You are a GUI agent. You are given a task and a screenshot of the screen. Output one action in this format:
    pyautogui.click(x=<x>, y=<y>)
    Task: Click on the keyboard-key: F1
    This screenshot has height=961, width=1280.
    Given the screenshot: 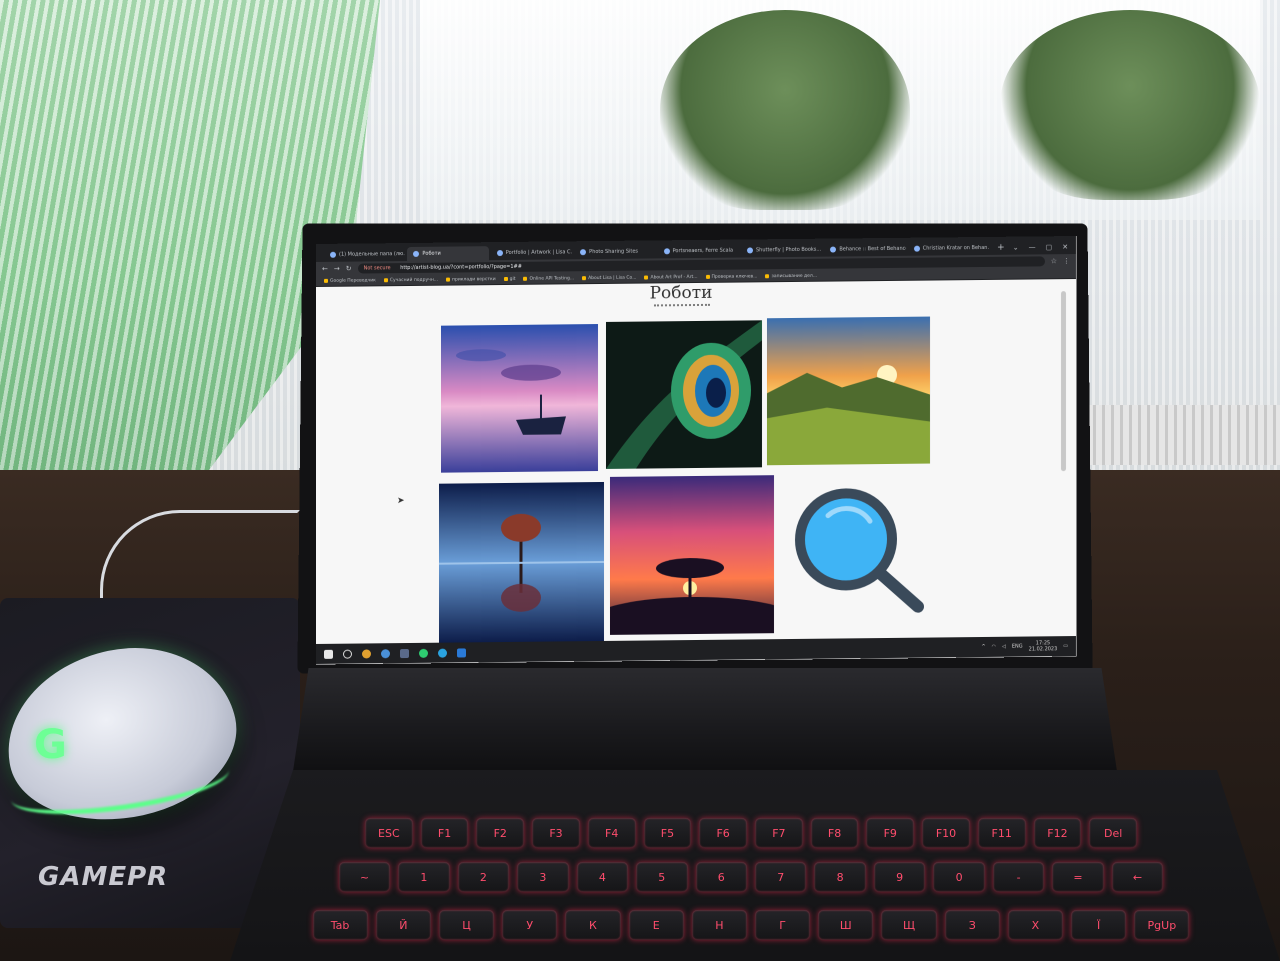 What is the action you would take?
    pyautogui.click(x=444, y=833)
    